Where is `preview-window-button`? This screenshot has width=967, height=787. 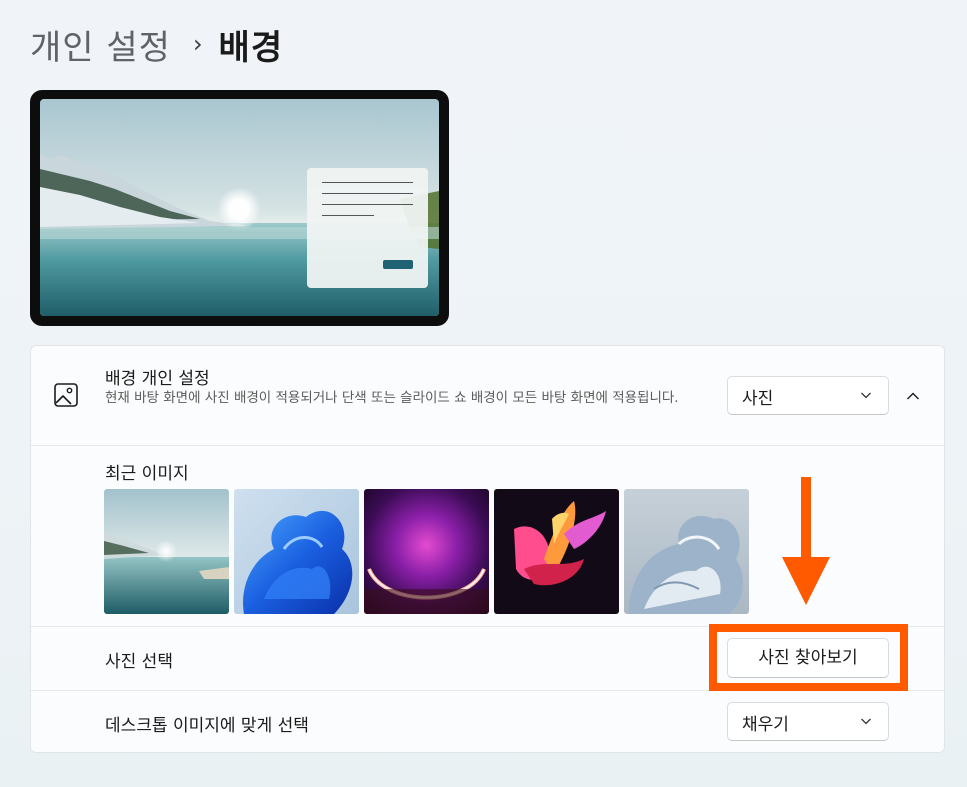 preview-window-button is located at coordinates (398, 264).